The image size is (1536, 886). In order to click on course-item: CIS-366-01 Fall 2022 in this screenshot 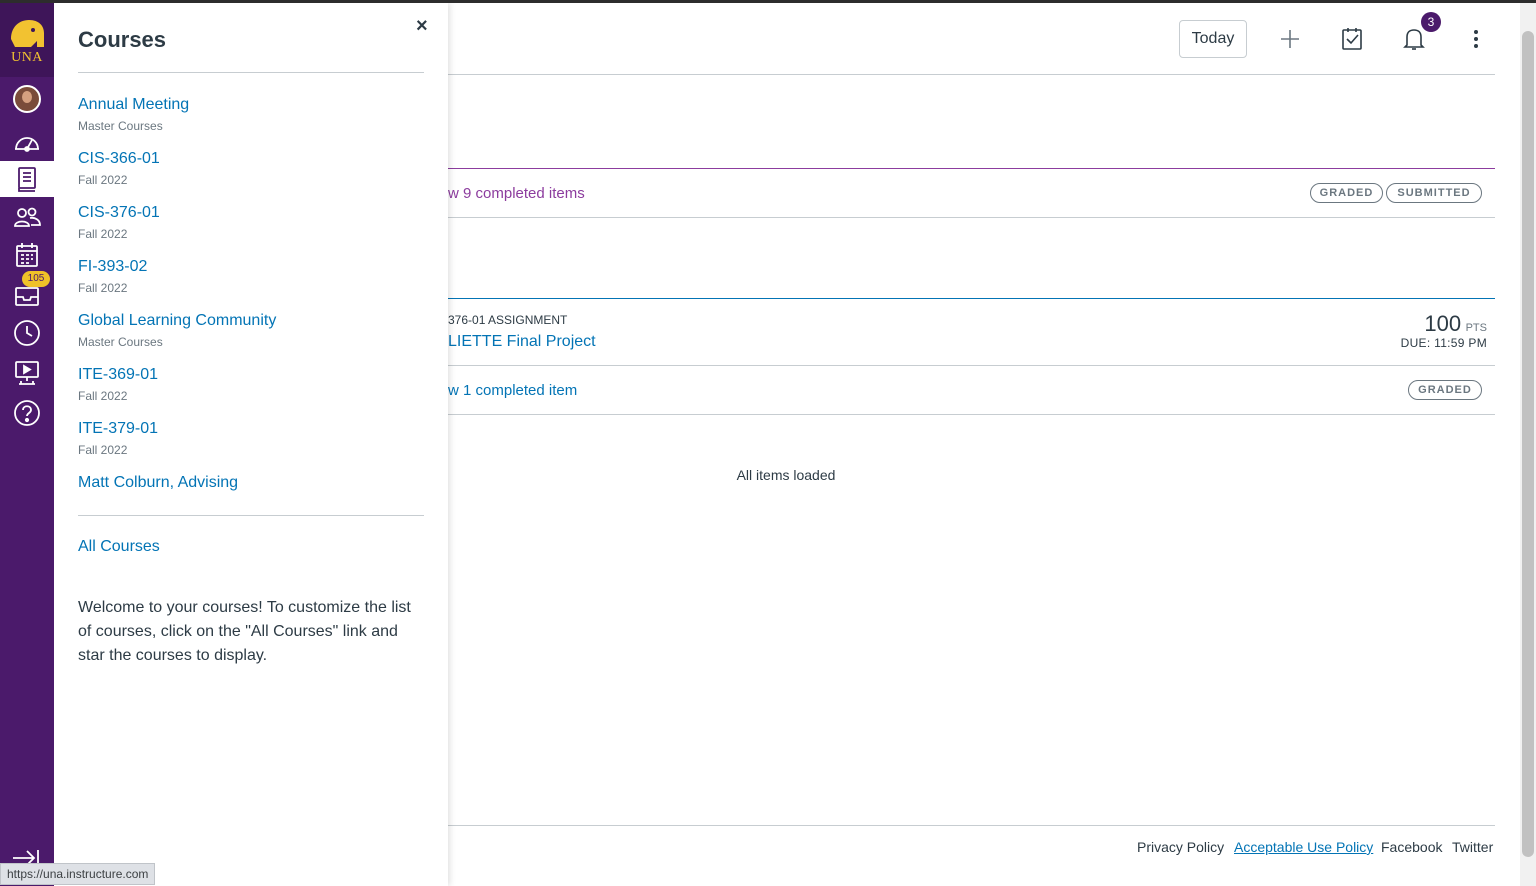, I will do `click(251, 168)`.